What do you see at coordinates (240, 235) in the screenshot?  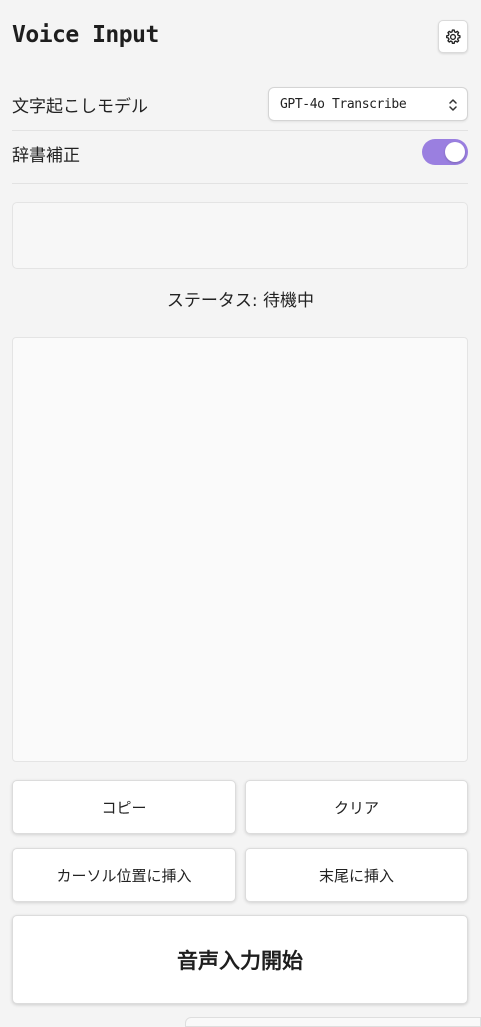 I see `audio-level-panel` at bounding box center [240, 235].